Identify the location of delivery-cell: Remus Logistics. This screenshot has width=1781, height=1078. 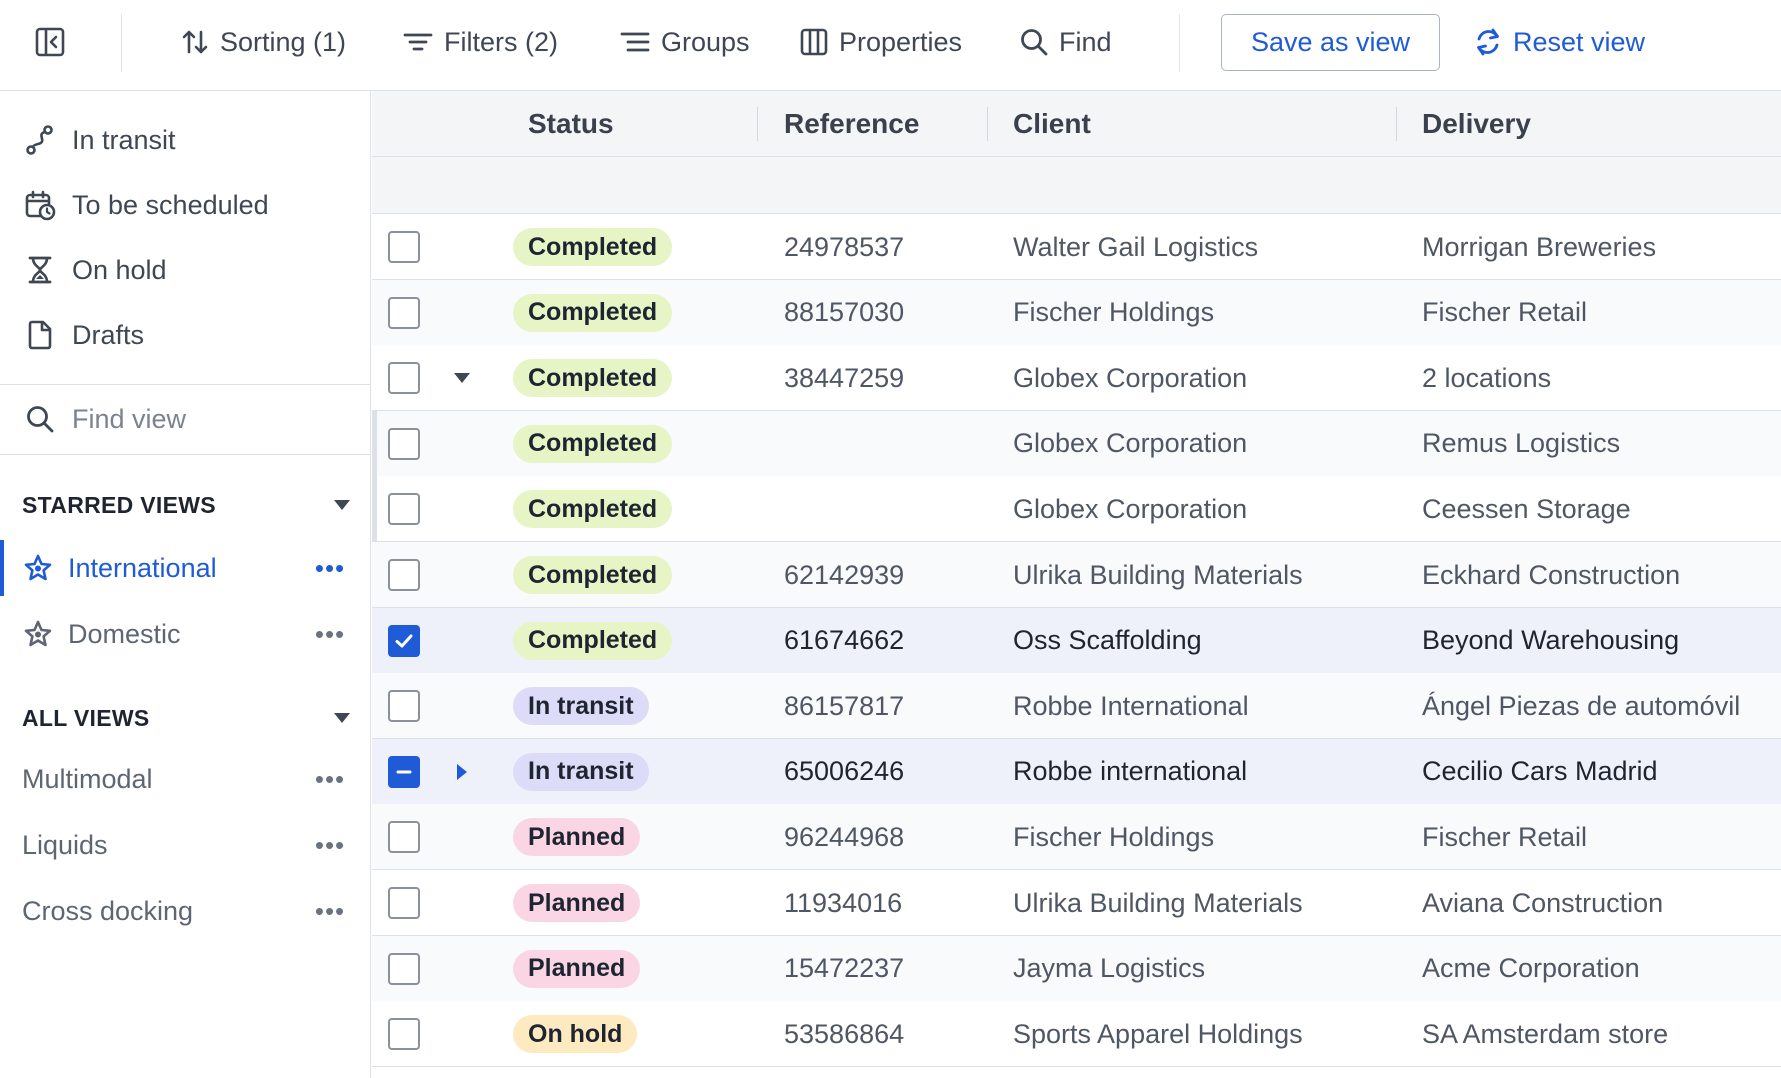
(1521, 443).